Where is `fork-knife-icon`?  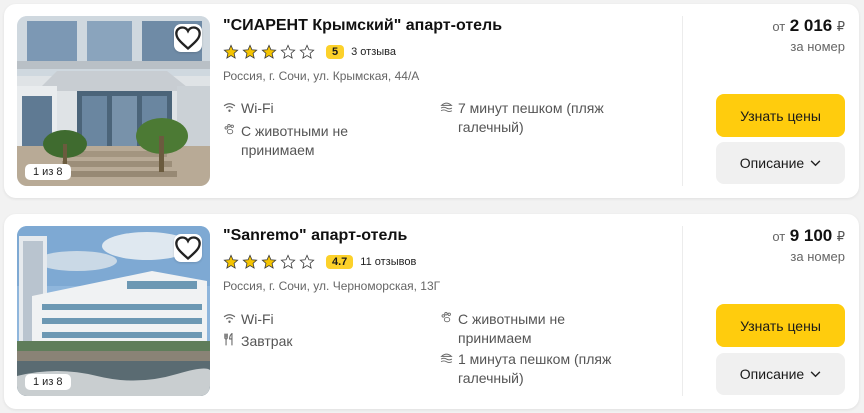
fork-knife-icon is located at coordinates (232, 342).